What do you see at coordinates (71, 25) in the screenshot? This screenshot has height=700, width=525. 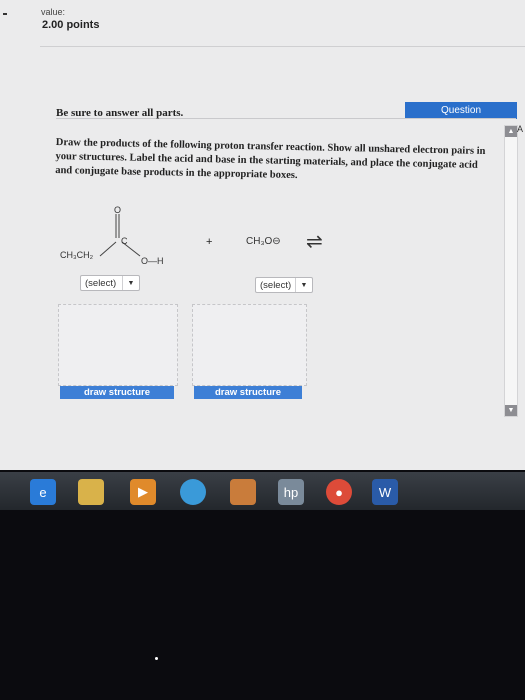 I see `points-label: 2.00 points` at bounding box center [71, 25].